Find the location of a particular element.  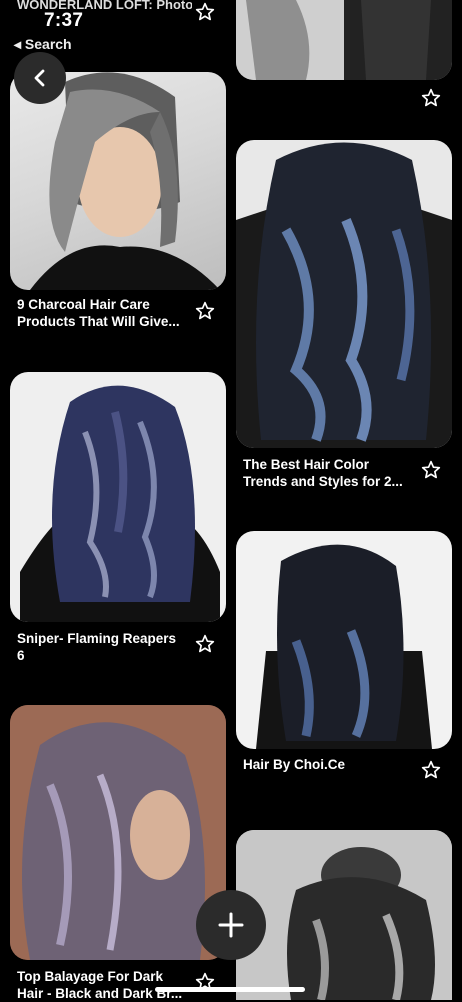

top-partial-photo is located at coordinates (344, 40).